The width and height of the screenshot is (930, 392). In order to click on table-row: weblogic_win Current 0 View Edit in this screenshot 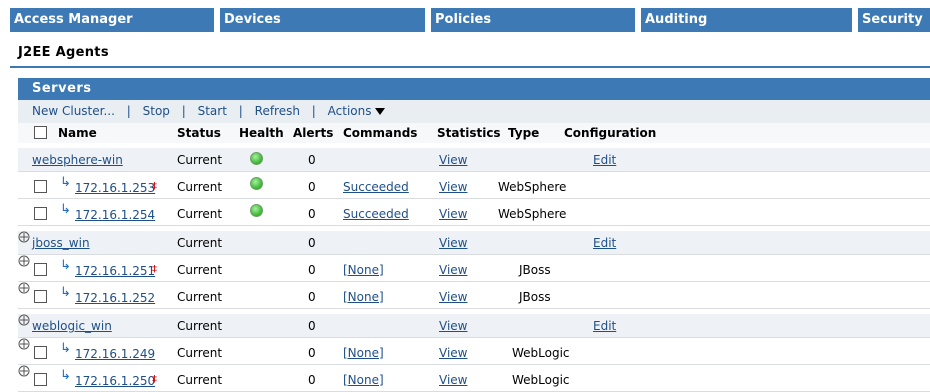, I will do `click(474, 326)`.